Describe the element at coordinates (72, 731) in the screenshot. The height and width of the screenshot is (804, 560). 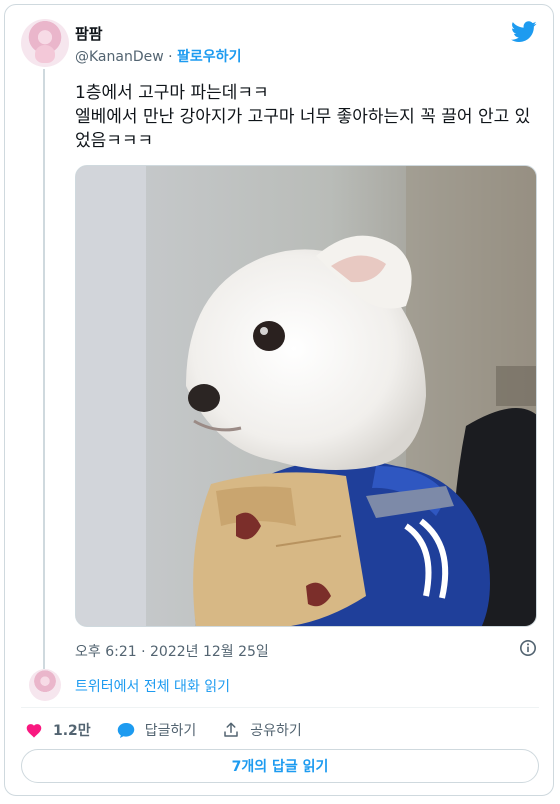
I see `like-count: 1.2만` at that location.